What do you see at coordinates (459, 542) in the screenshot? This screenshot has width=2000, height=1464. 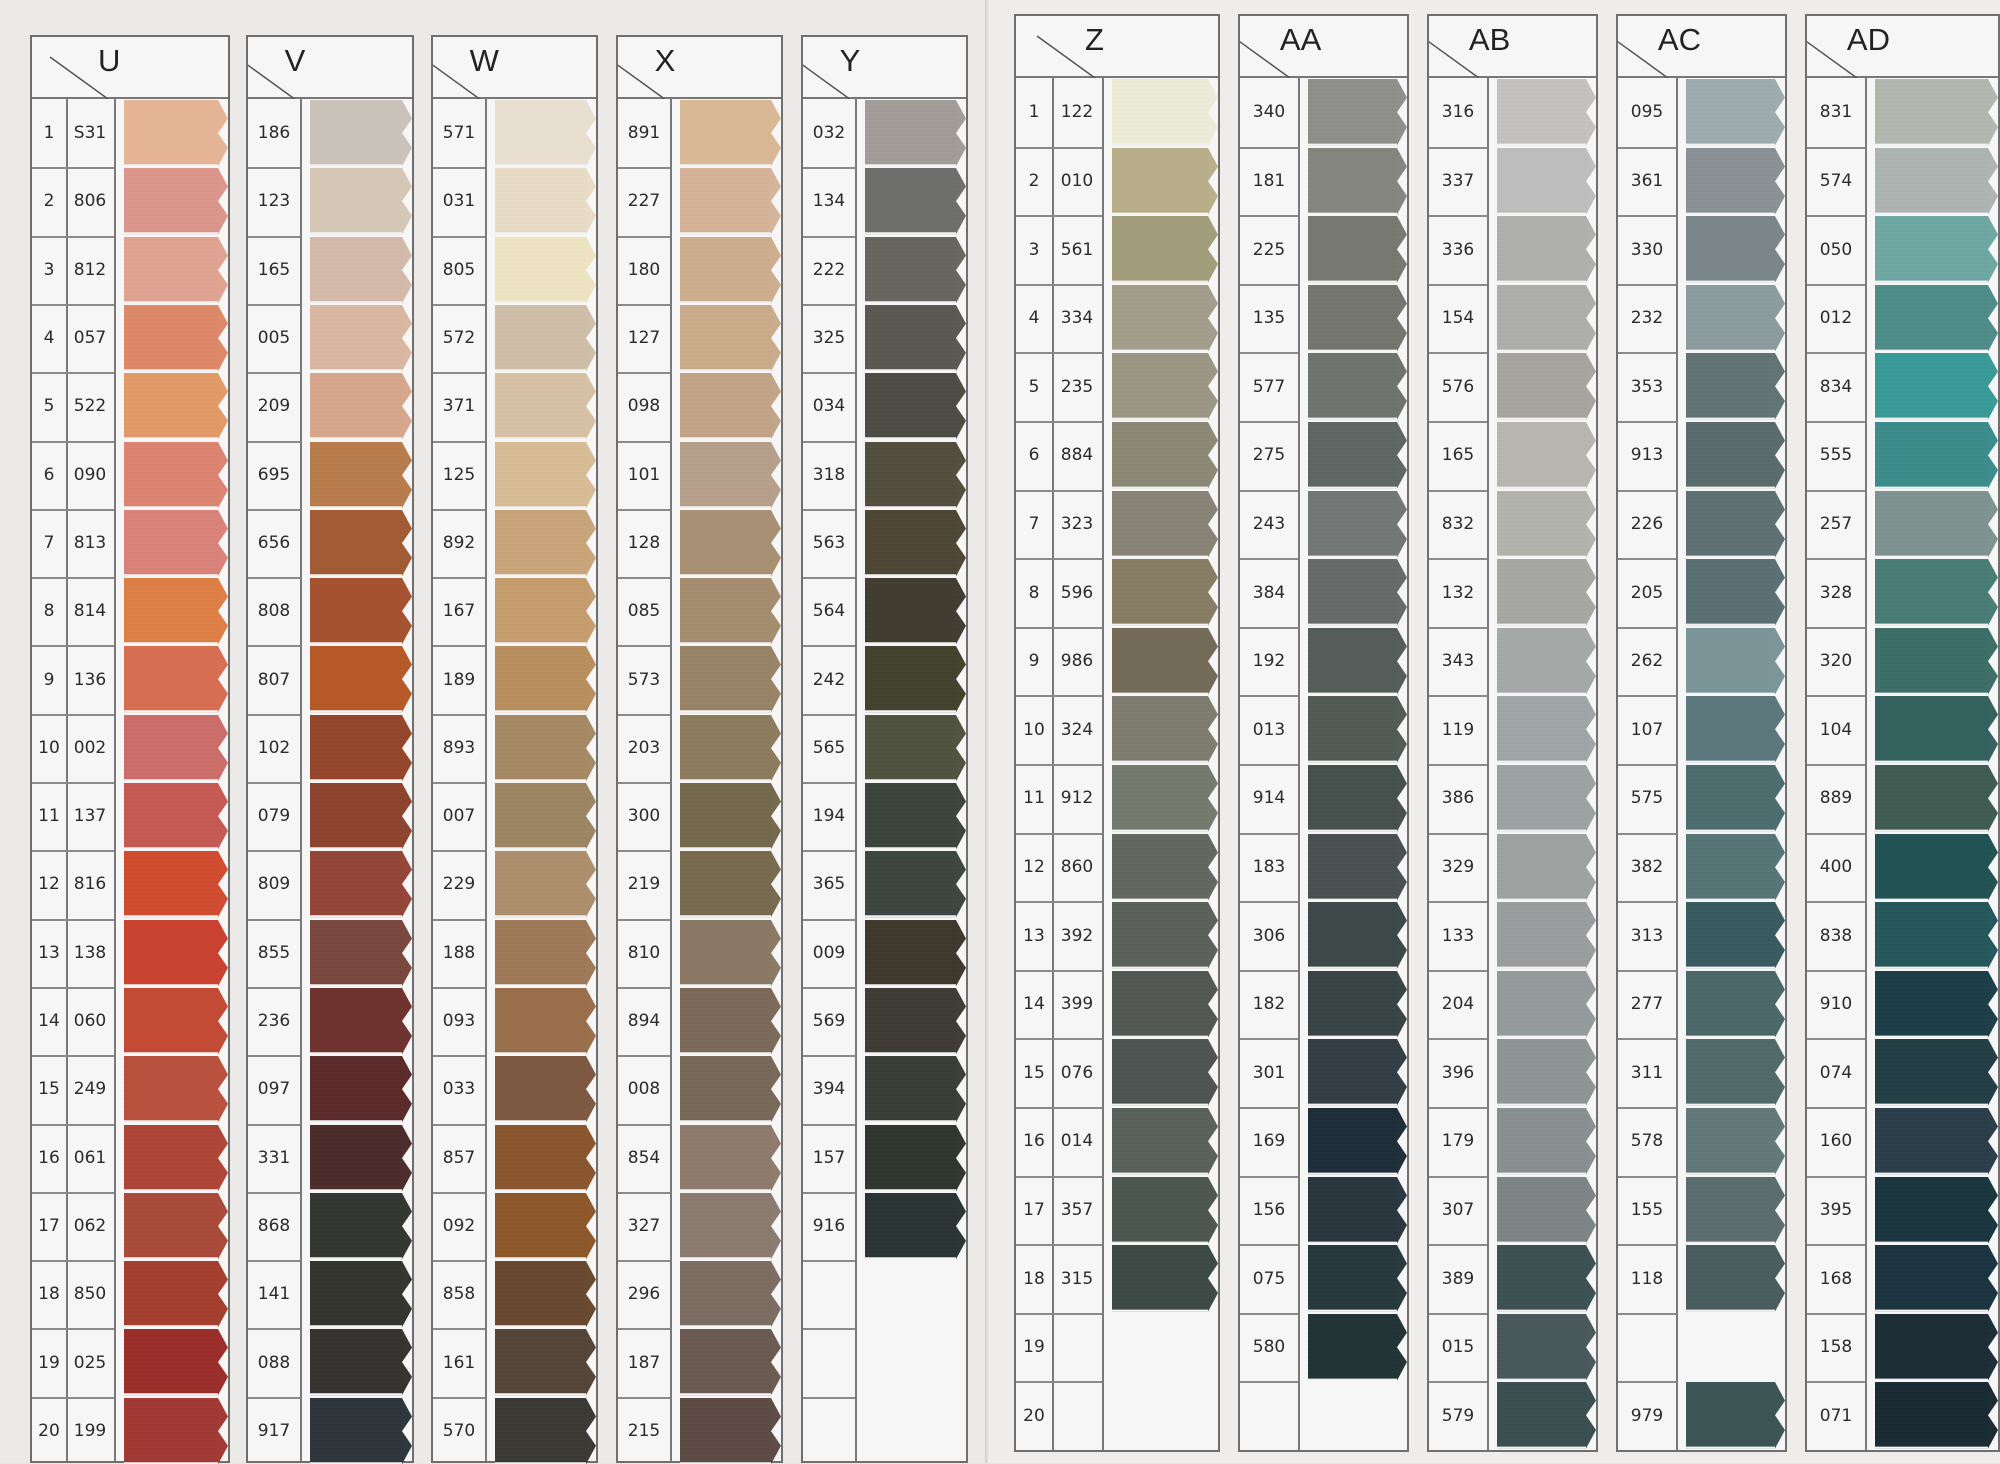 I see `thread-code: 892` at bounding box center [459, 542].